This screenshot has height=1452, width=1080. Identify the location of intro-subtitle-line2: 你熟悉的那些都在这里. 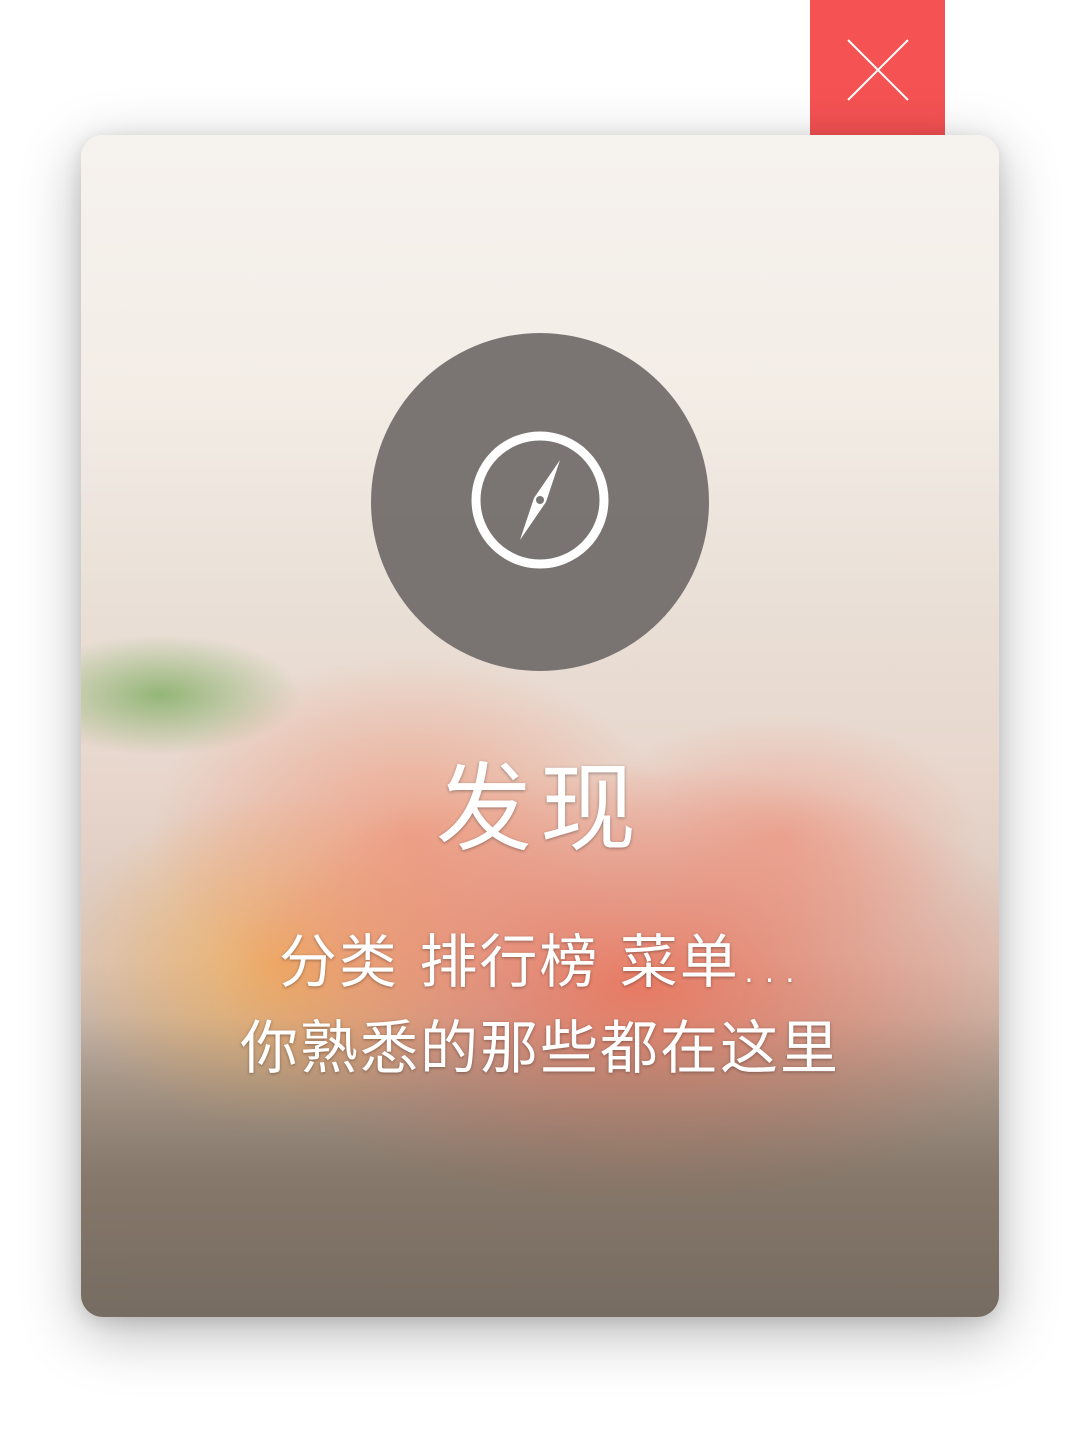
(539, 1048).